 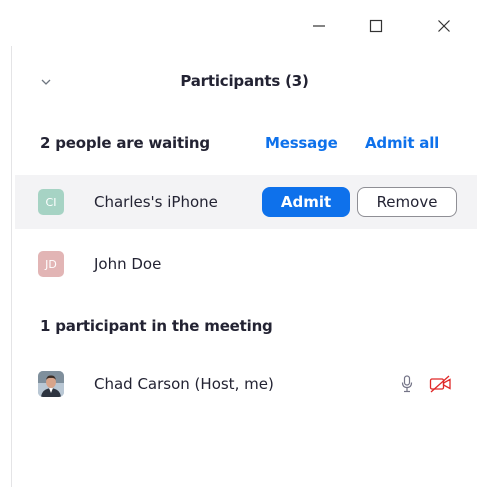 What do you see at coordinates (407, 202) in the screenshot?
I see `remove-button: Remove` at bounding box center [407, 202].